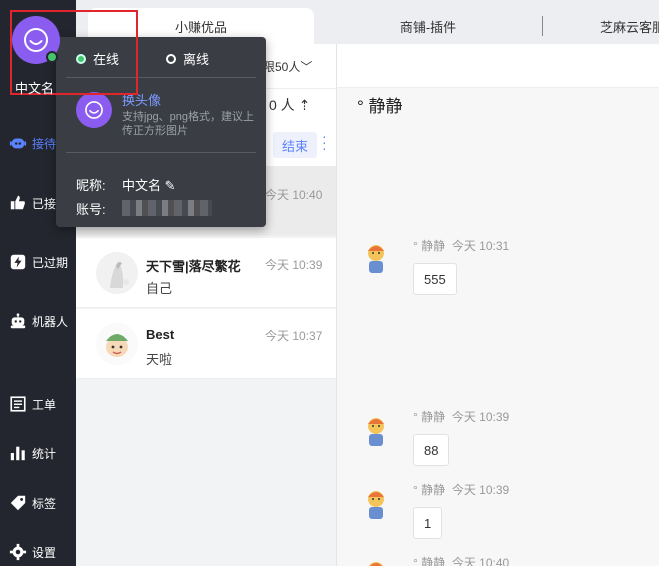  Describe the element at coordinates (431, 450) in the screenshot. I see `message-bubble: 88` at that location.